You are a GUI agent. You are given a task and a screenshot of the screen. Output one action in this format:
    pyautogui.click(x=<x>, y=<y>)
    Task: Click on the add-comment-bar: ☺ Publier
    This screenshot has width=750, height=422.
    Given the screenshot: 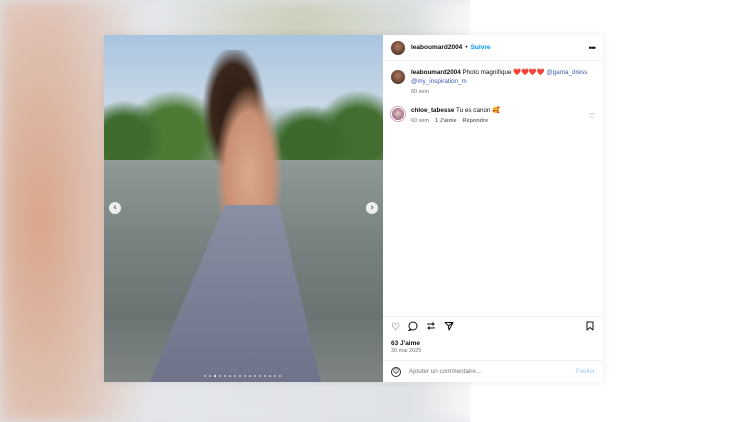 What is the action you would take?
    pyautogui.click(x=493, y=371)
    